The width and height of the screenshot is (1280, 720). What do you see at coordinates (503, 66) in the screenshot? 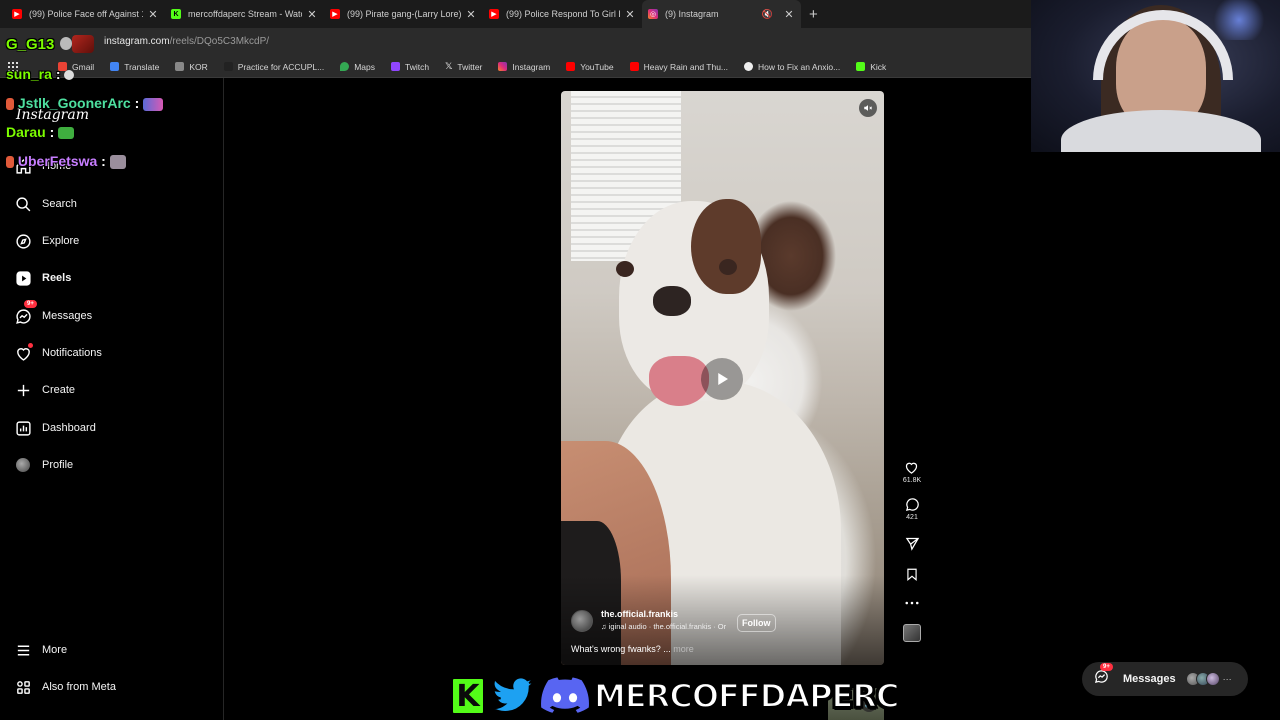
I see `instagram-icon` at bounding box center [503, 66].